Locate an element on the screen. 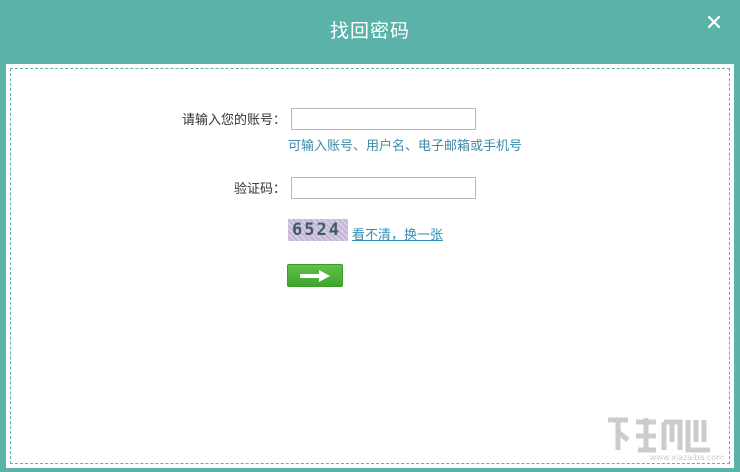 This screenshot has width=740, height=472. arrow-right-icon is located at coordinates (315, 275).